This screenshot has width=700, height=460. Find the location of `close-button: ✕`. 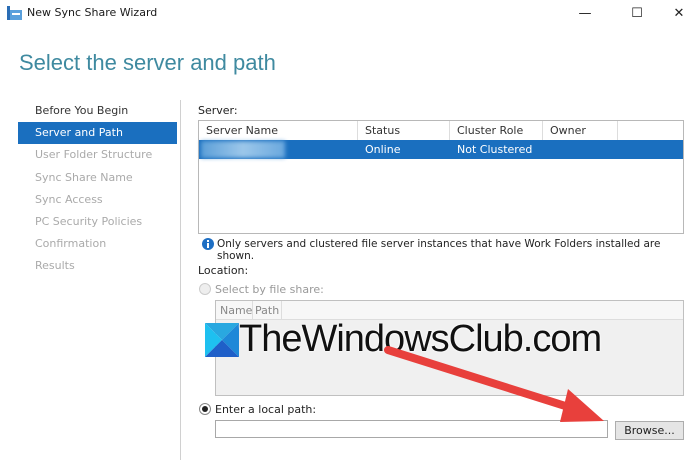

close-button: ✕ is located at coordinates (678, 13).